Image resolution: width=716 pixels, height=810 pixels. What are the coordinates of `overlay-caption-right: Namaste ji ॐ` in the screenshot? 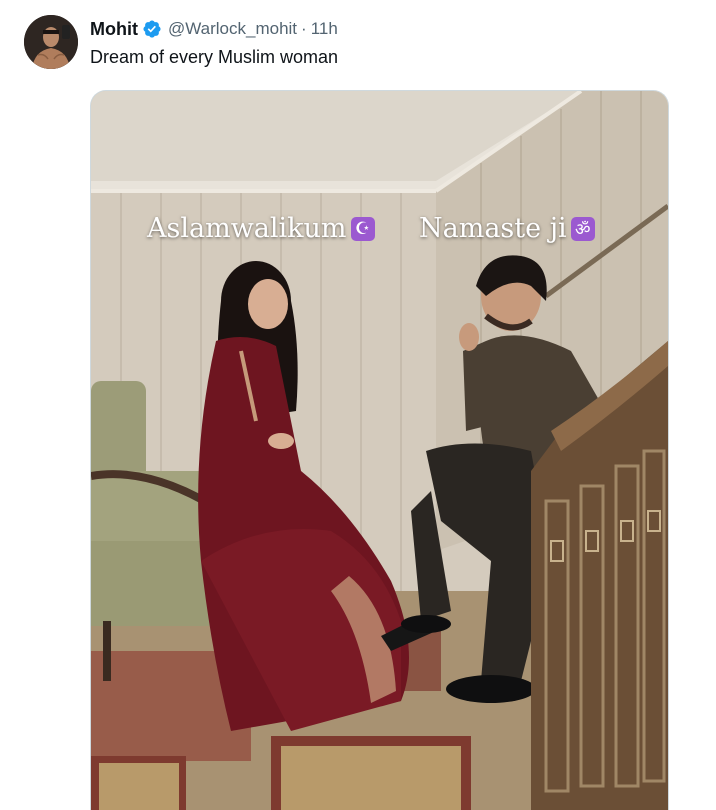 It's located at (507, 228).